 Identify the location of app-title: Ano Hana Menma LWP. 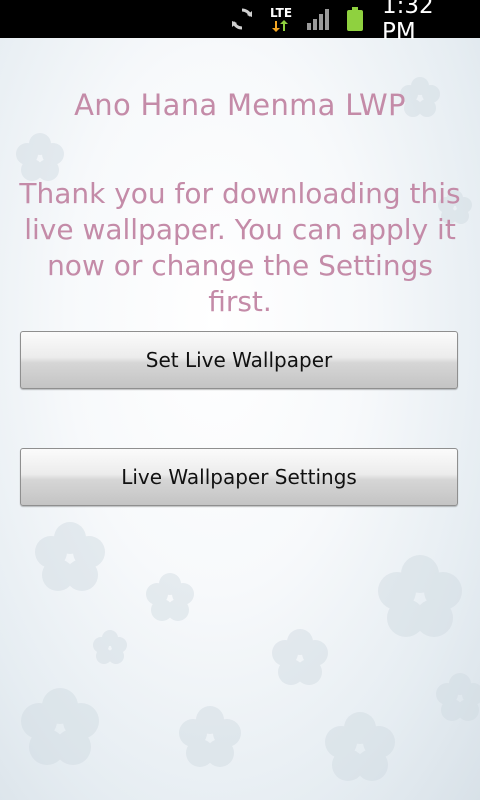
(240, 105).